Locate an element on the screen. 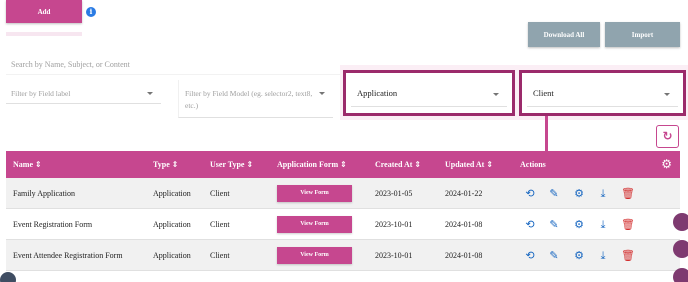  add-button: Add is located at coordinates (44, 11).